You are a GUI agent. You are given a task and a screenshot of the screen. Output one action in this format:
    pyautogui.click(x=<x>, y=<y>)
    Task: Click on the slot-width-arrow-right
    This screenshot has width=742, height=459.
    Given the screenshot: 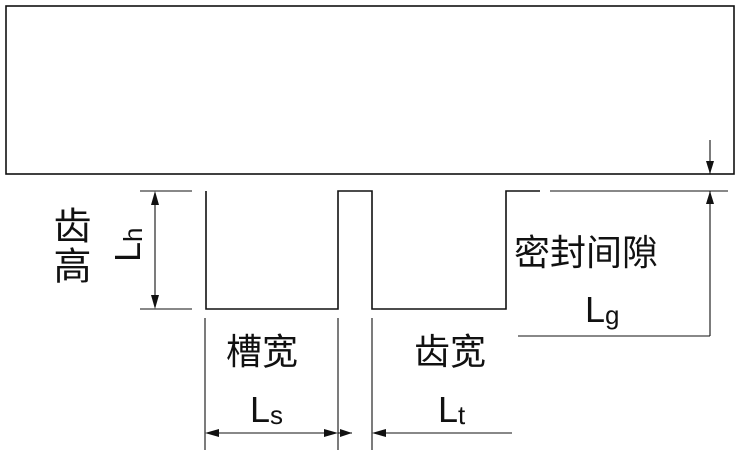 What is the action you would take?
    pyautogui.click(x=331, y=433)
    